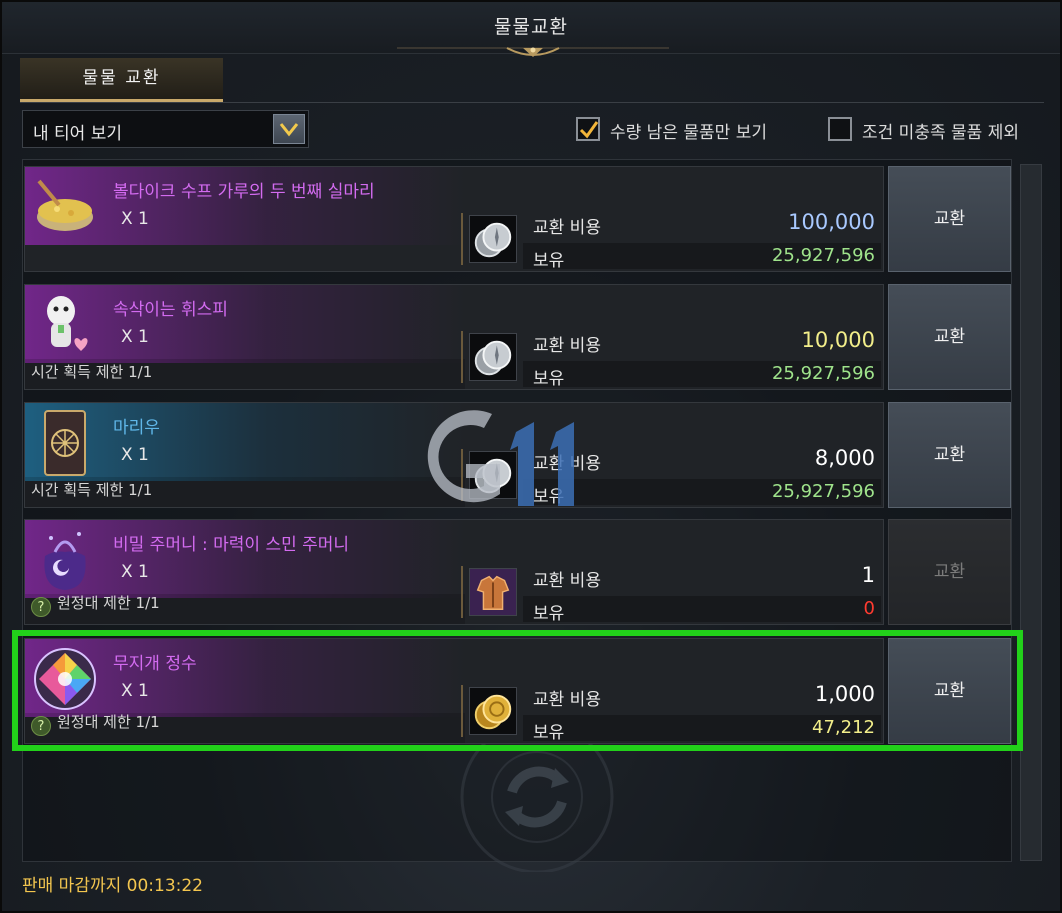 This screenshot has height=913, width=1062. I want to click on tier-filter-value: 내 티어 보기, so click(78, 134).